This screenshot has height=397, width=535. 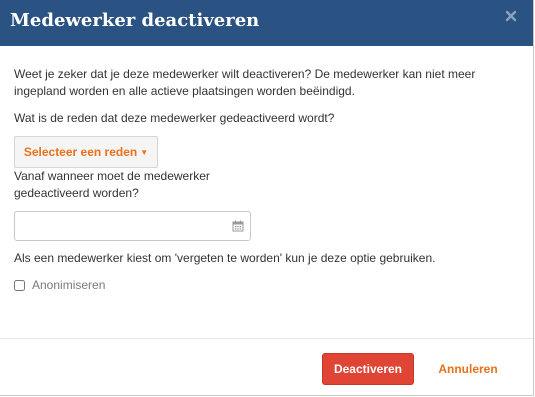 What do you see at coordinates (144, 152) in the screenshot?
I see `caret-down-icon: ▼` at bounding box center [144, 152].